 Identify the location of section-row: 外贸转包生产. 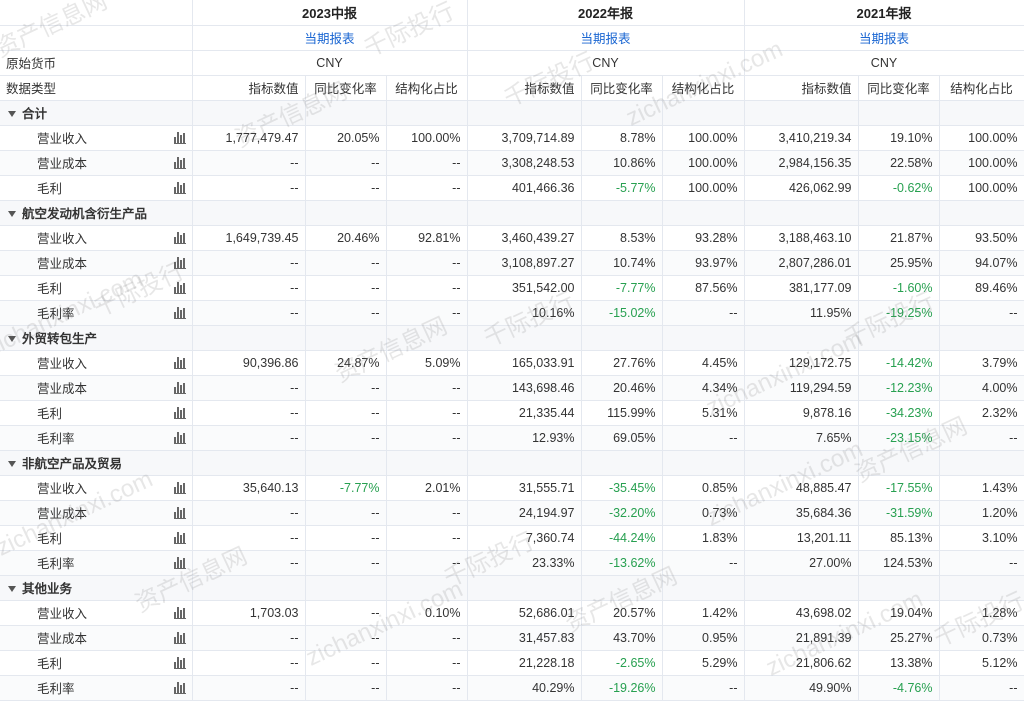
(512, 338).